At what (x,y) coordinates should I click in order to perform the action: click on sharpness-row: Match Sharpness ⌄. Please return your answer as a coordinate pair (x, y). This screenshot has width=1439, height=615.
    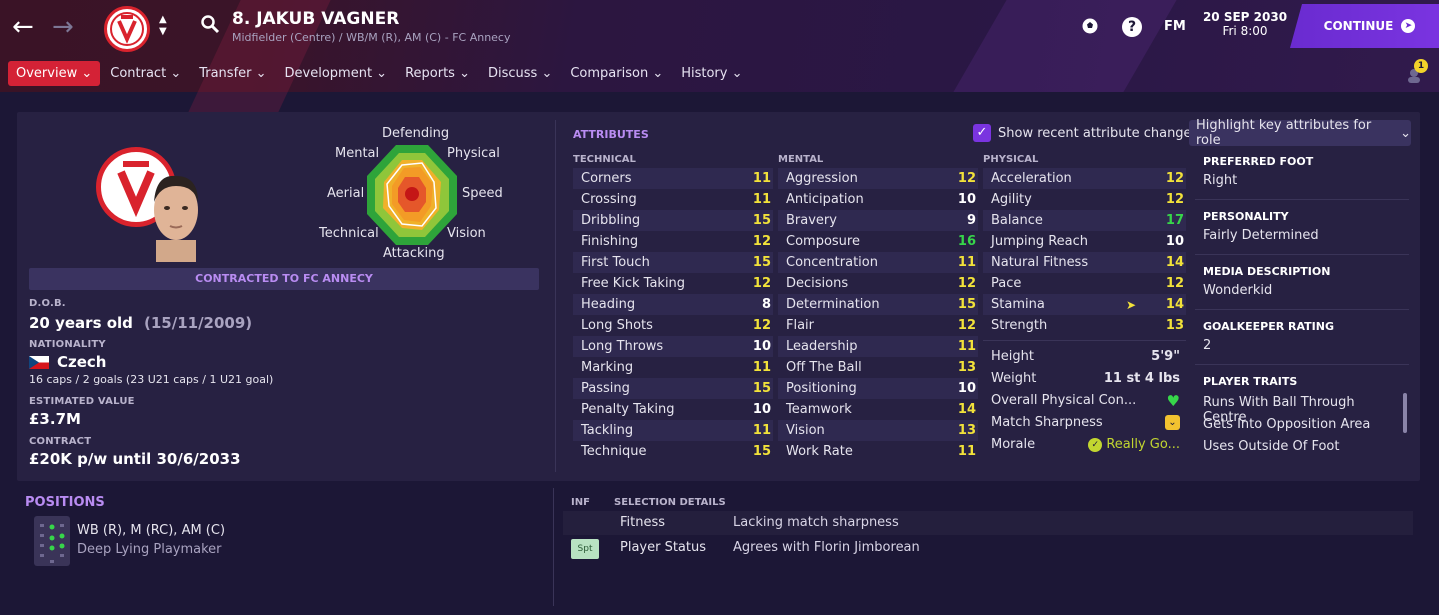
    Looking at the image, I should click on (1084, 422).